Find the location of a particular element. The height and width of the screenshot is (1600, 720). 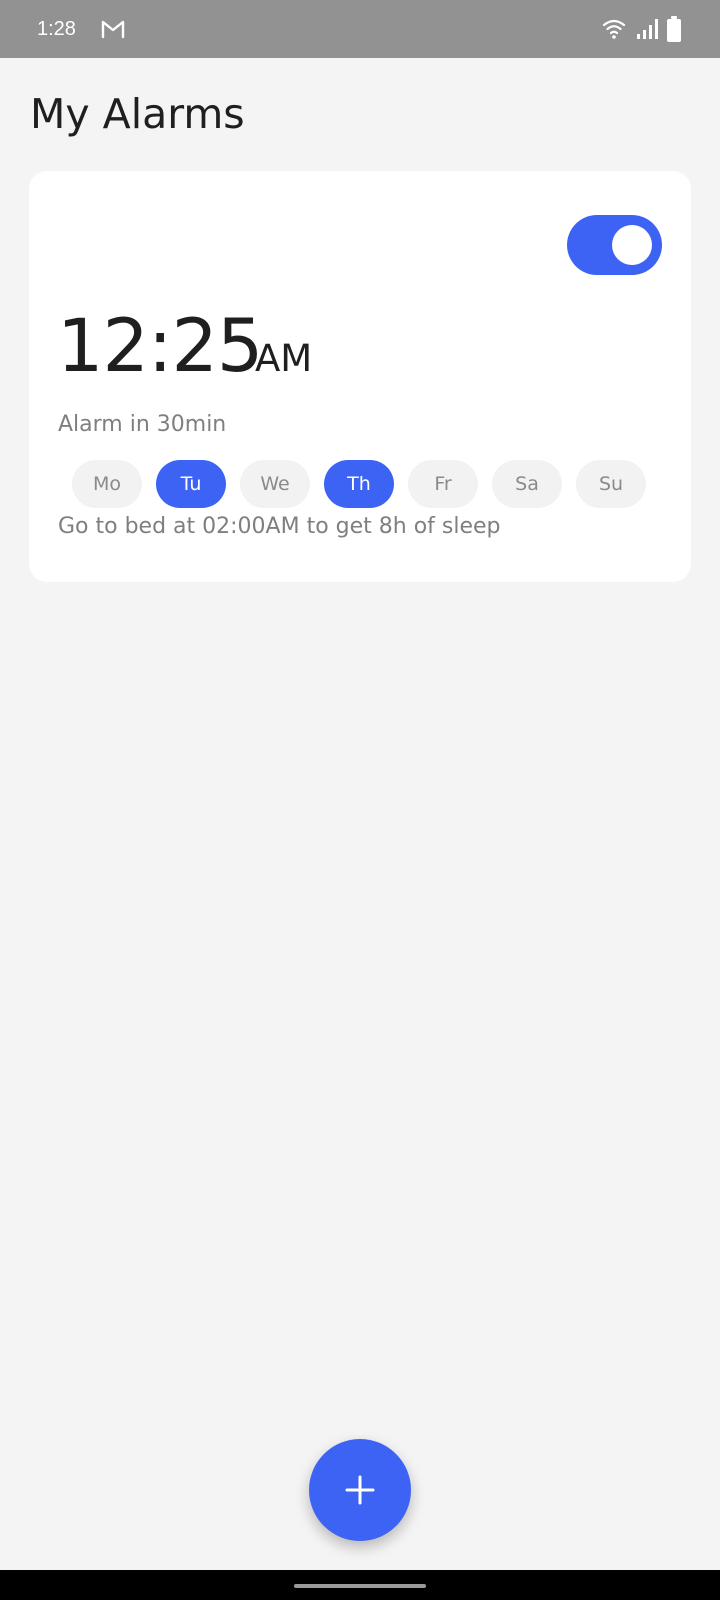

alarm-time: 12:25 is located at coordinates (160, 346).